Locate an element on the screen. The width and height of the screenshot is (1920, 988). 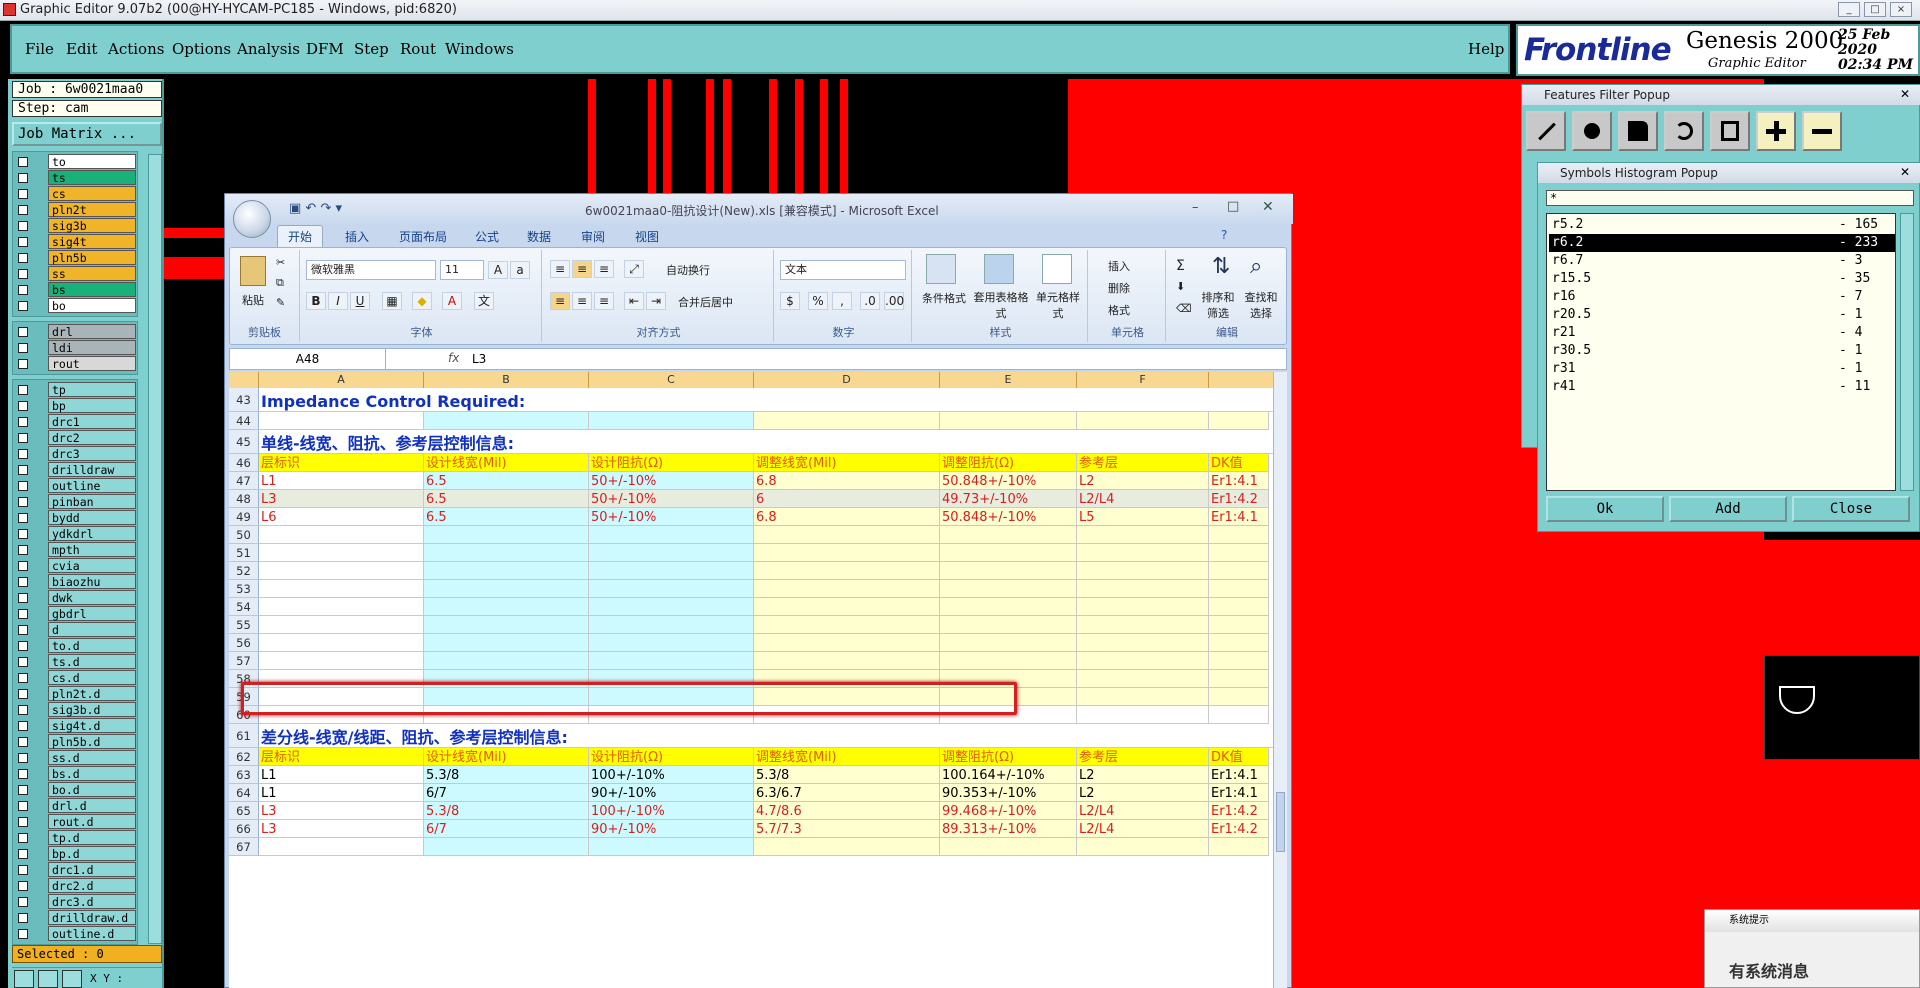
layer-row: bs.d is located at coordinates (77, 774).